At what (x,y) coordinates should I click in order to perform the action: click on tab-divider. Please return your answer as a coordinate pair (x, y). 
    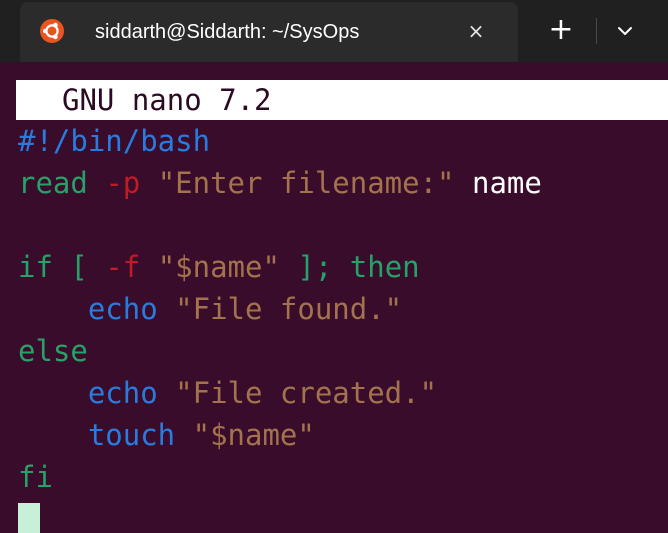
    Looking at the image, I should click on (596, 31).